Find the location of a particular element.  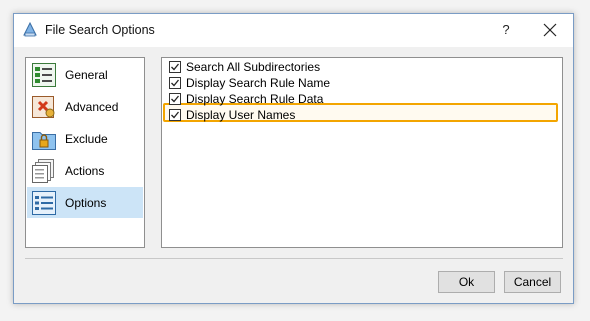

option-label: Display Search Rule Data is located at coordinates (255, 99).